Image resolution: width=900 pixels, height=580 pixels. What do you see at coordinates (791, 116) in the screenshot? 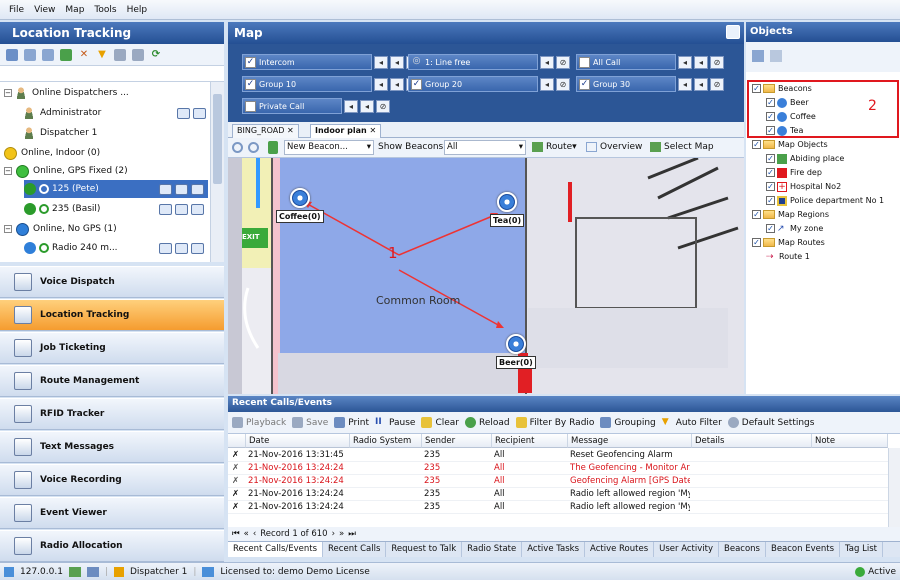
I see `obj-coffee: ✓ Coffee` at bounding box center [791, 116].